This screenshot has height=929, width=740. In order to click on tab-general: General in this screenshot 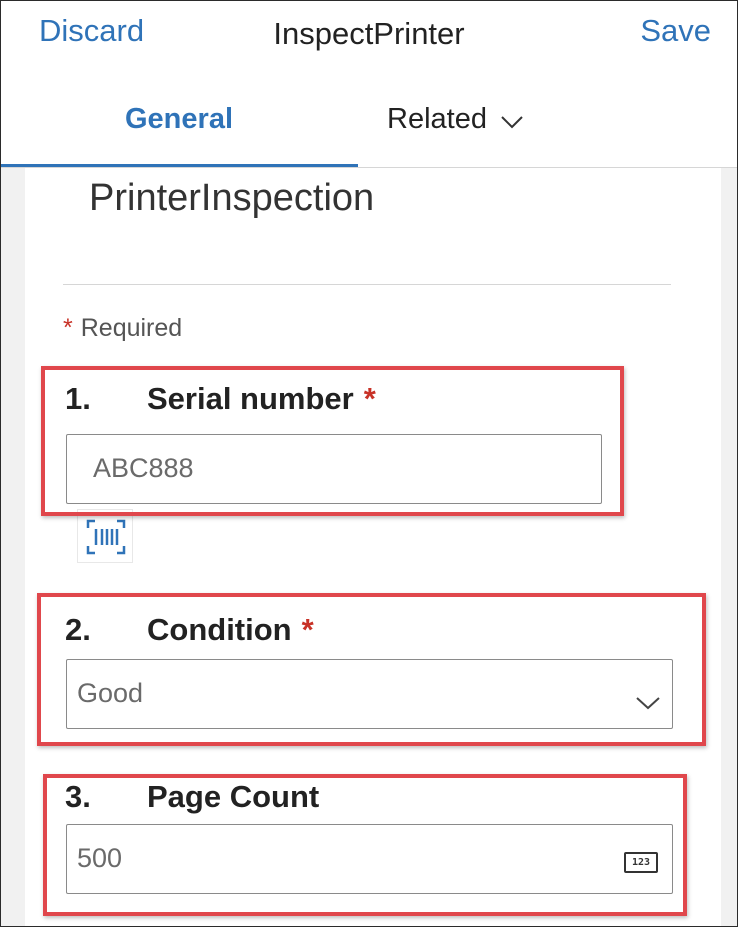, I will do `click(179, 119)`.